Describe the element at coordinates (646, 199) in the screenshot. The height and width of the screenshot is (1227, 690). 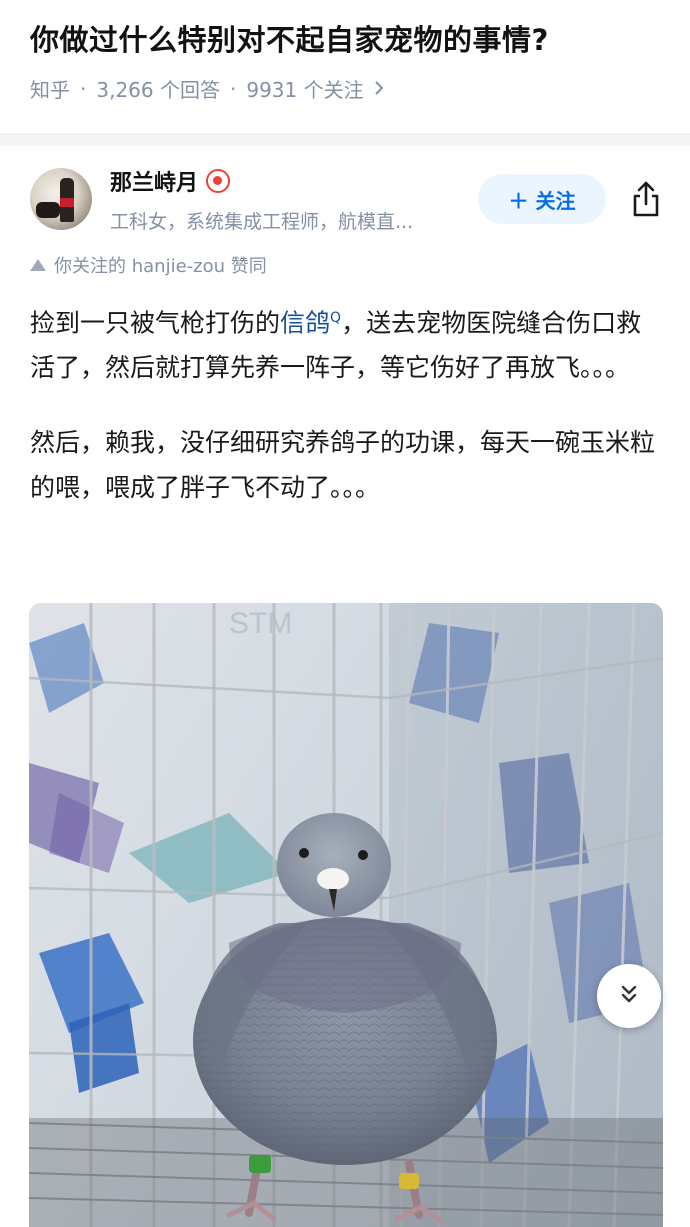
I see `share-icon` at that location.